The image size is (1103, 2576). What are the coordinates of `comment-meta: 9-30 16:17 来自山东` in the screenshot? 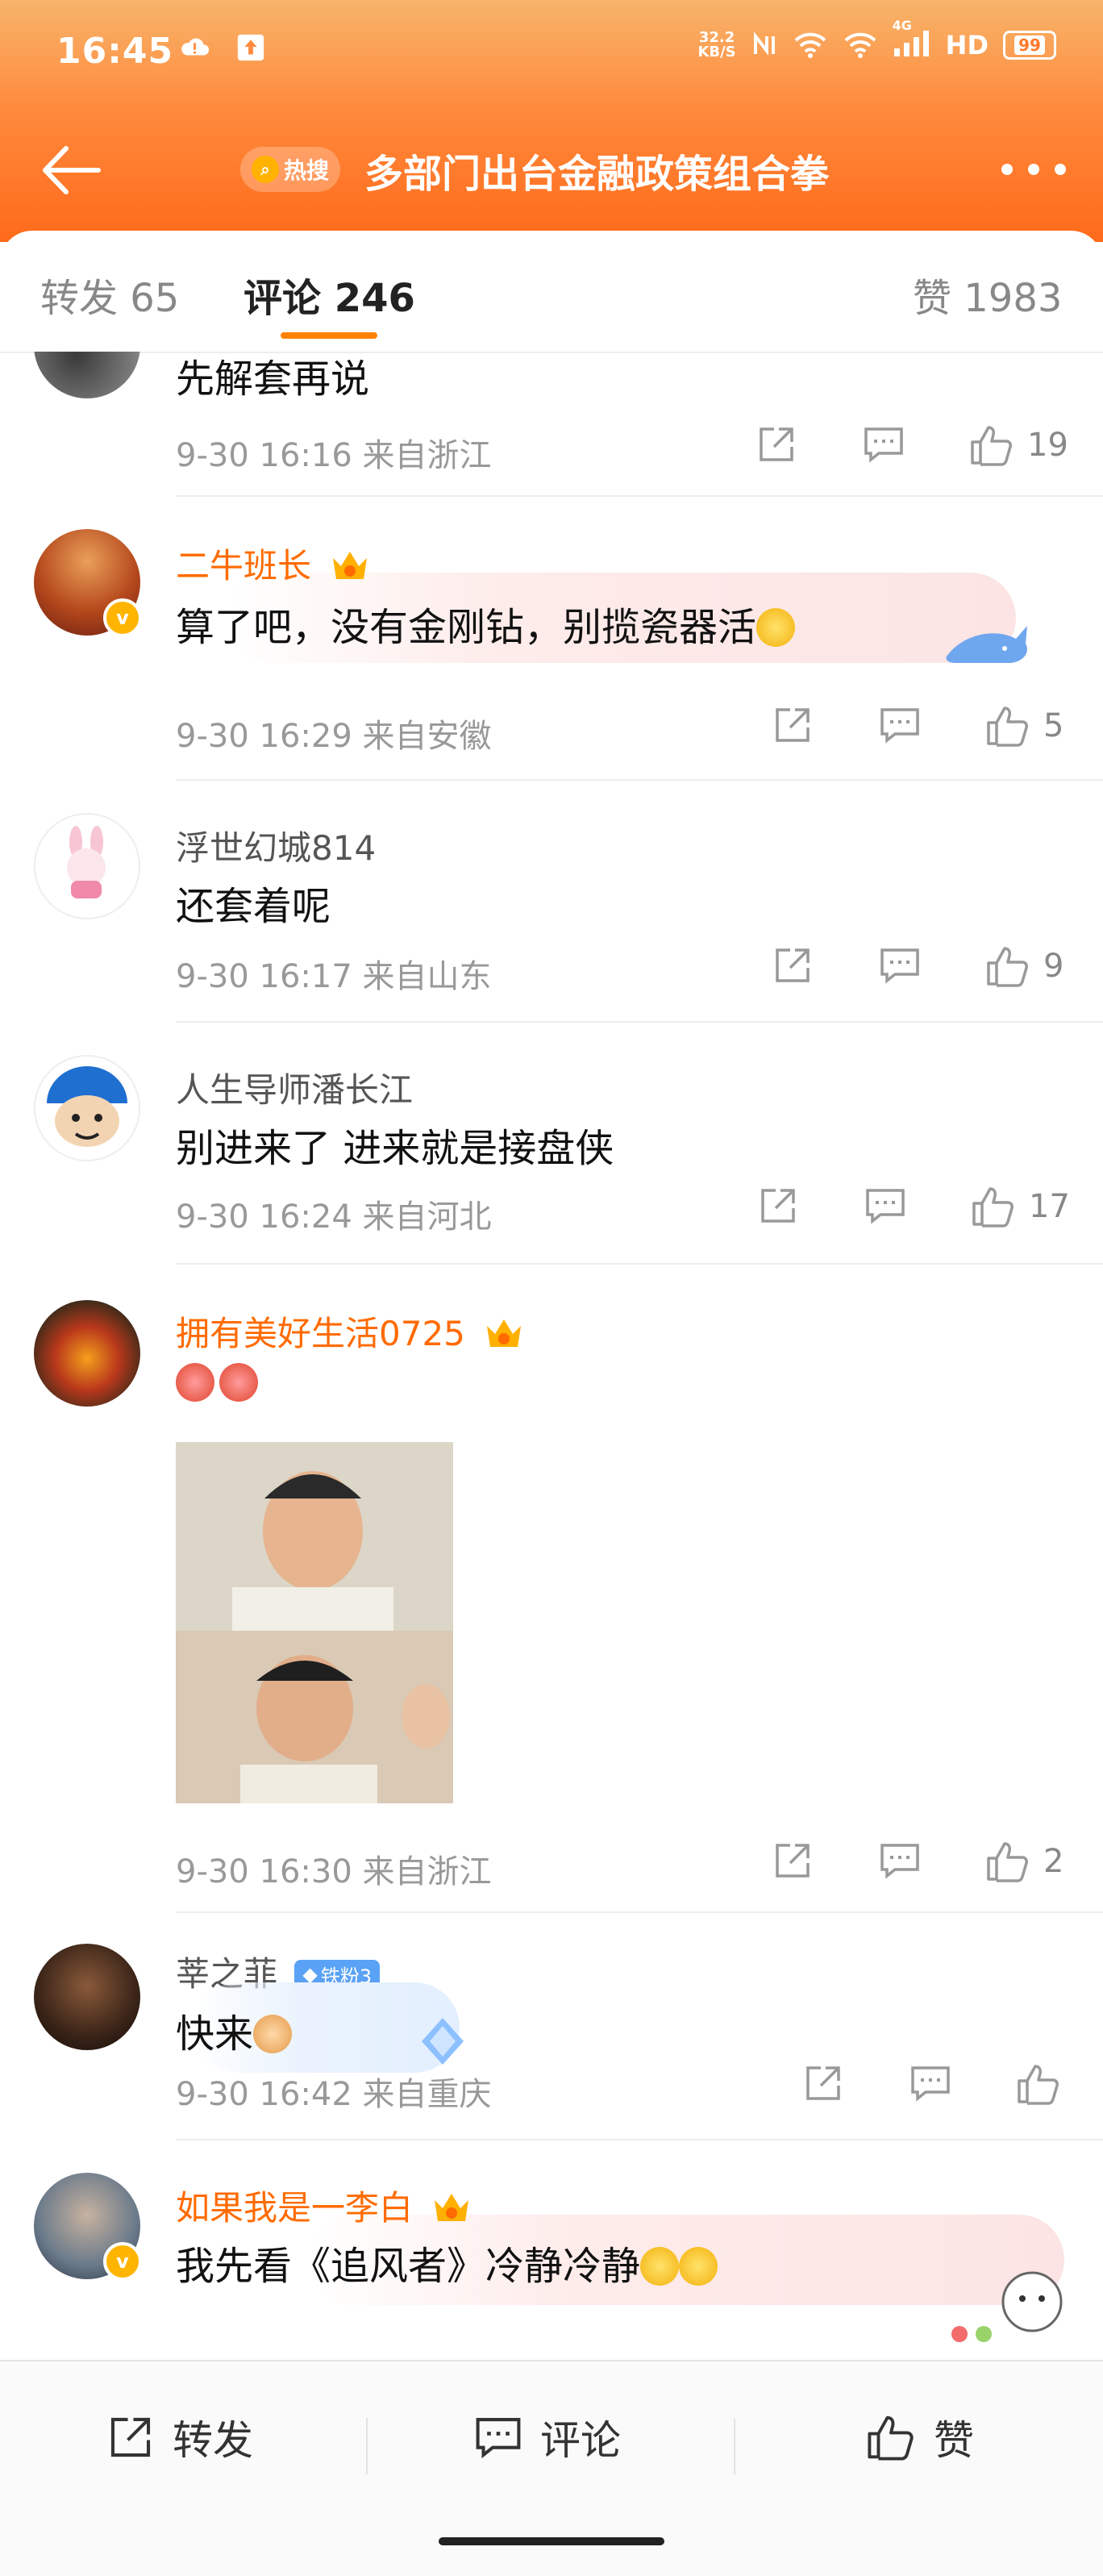 It's located at (334, 976).